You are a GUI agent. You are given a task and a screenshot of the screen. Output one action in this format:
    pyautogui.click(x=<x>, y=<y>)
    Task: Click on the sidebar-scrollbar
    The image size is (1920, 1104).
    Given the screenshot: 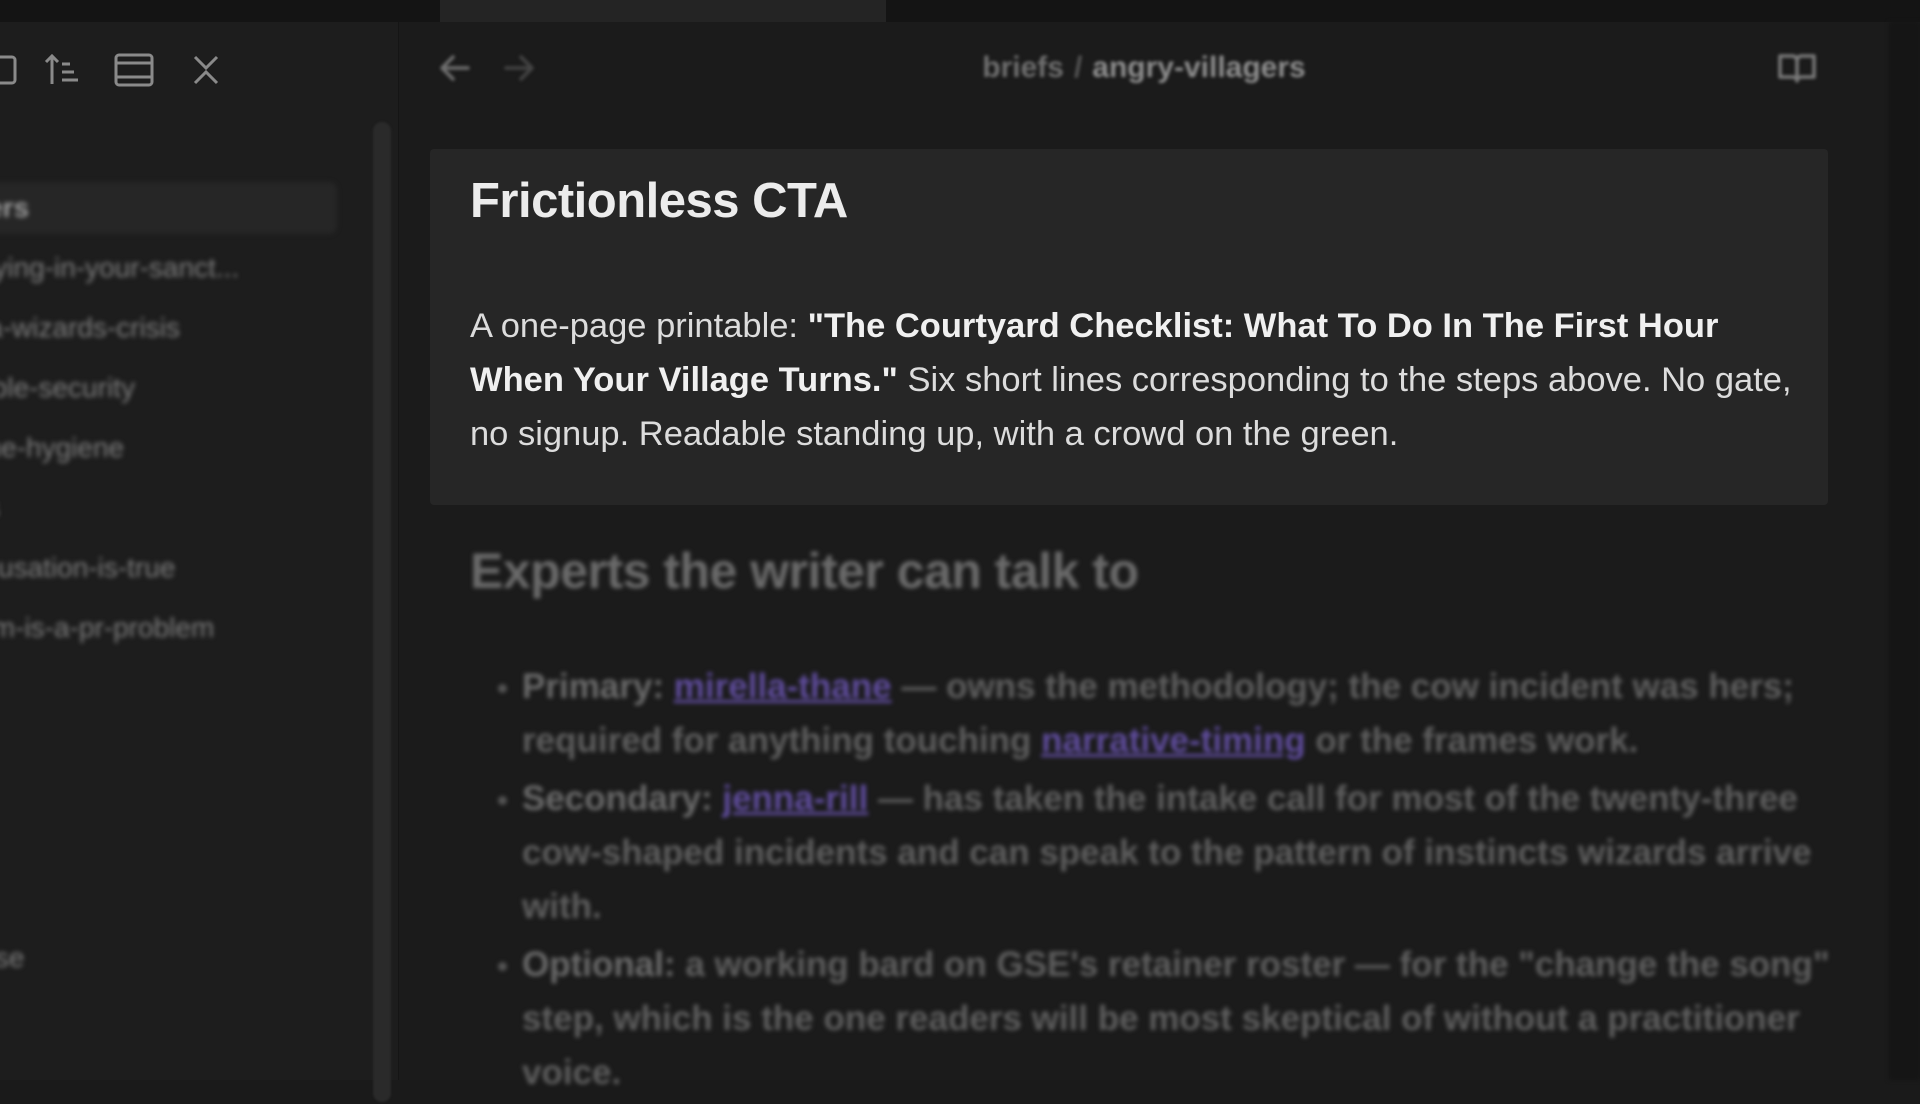 What is the action you would take?
    pyautogui.click(x=382, y=612)
    